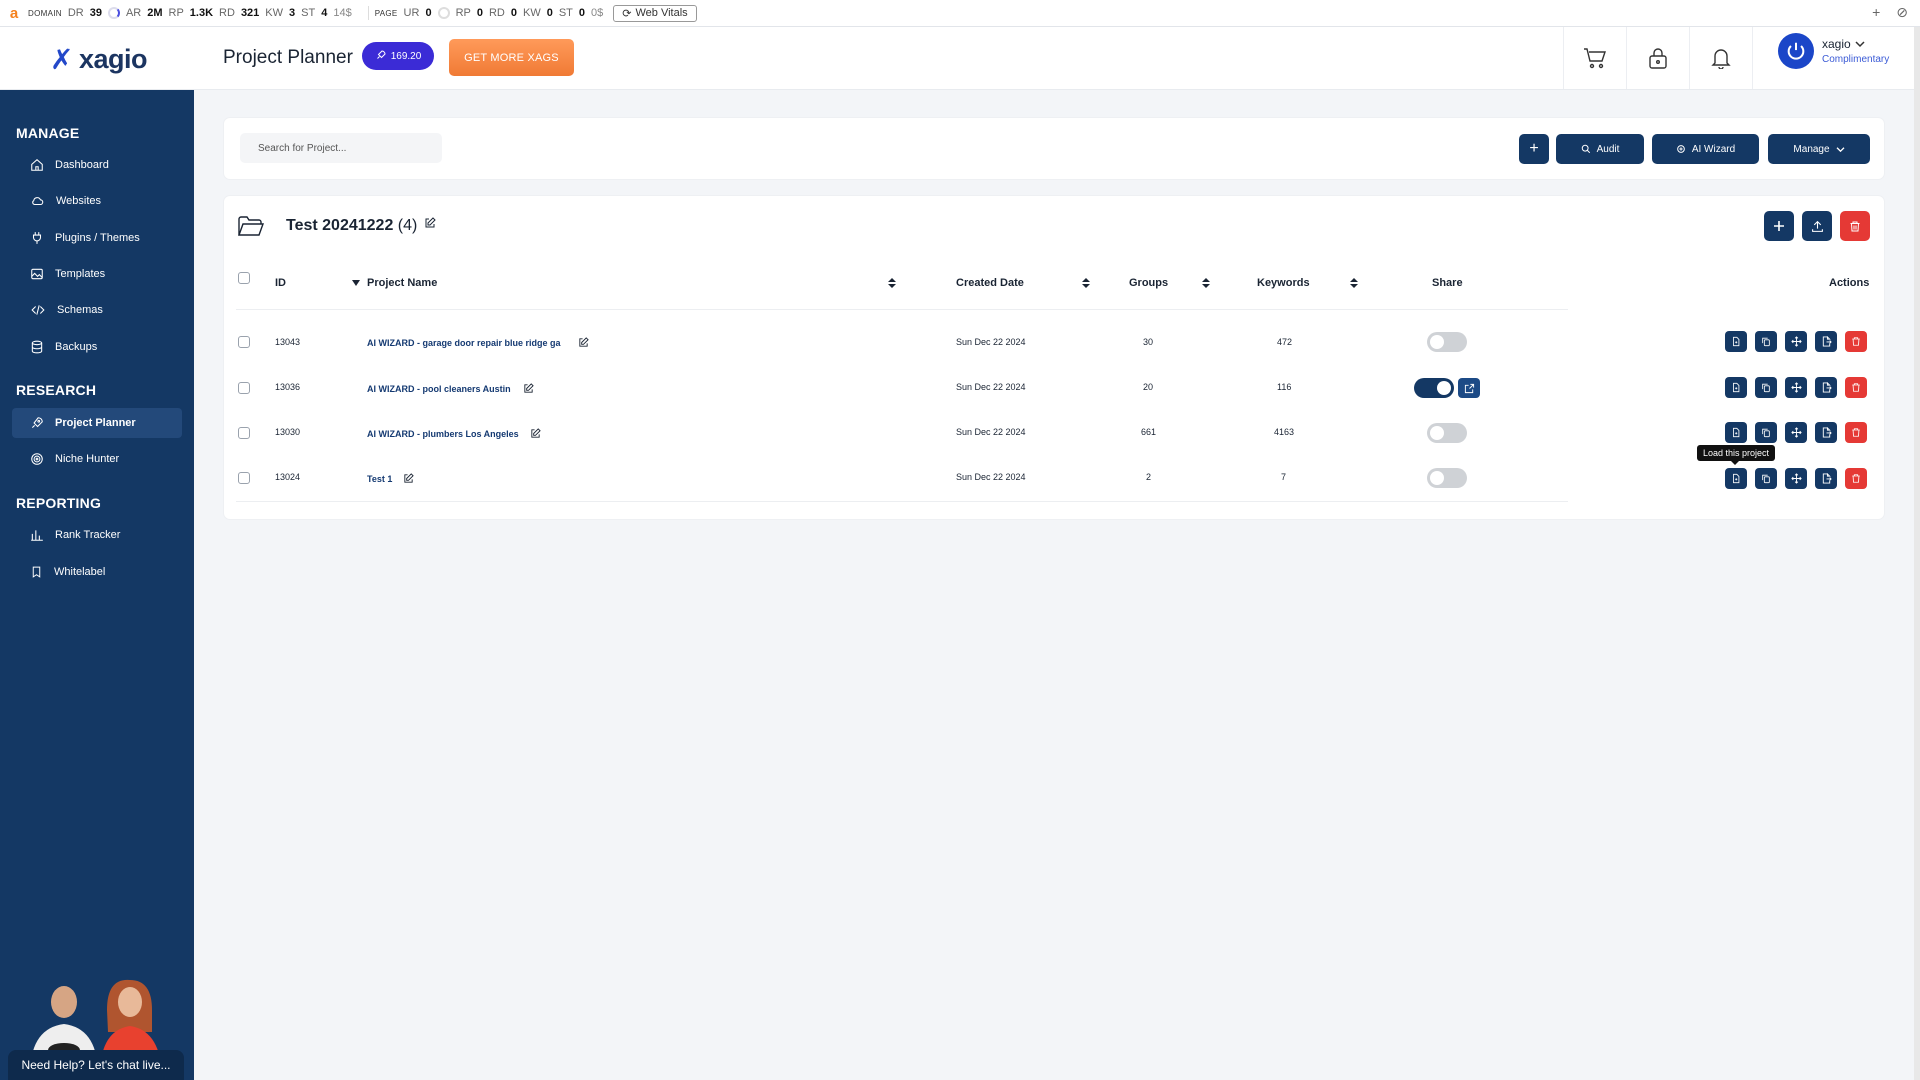  I want to click on project-name-link: AI WIZARD - plumbers Los Angeles, so click(443, 434).